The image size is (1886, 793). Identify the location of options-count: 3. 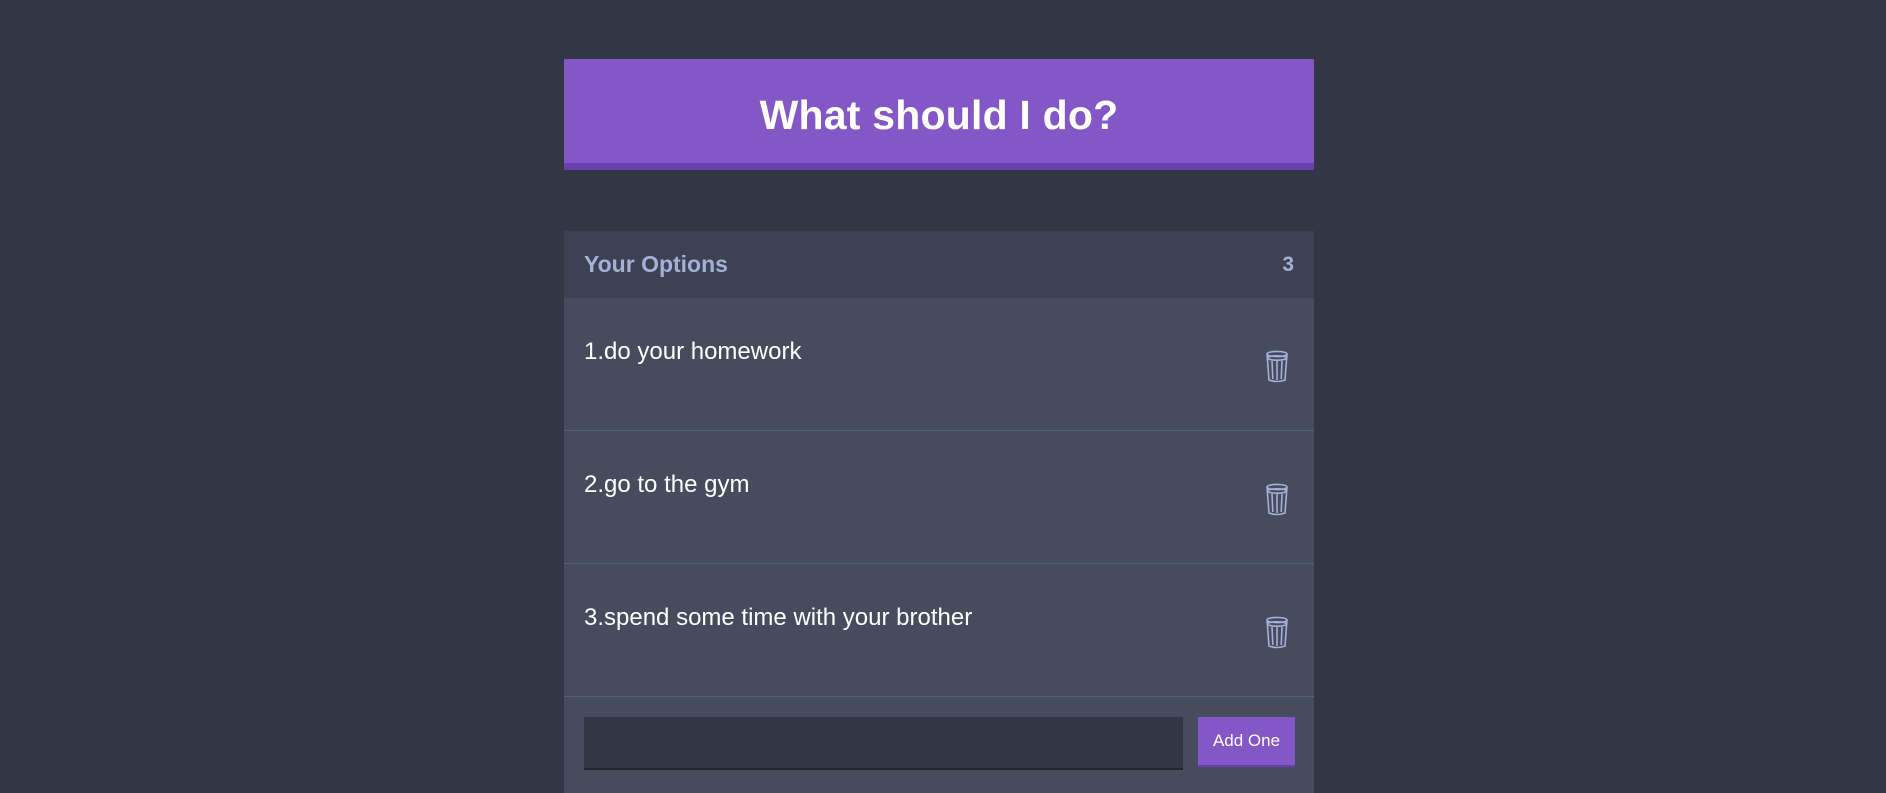
(1288, 264).